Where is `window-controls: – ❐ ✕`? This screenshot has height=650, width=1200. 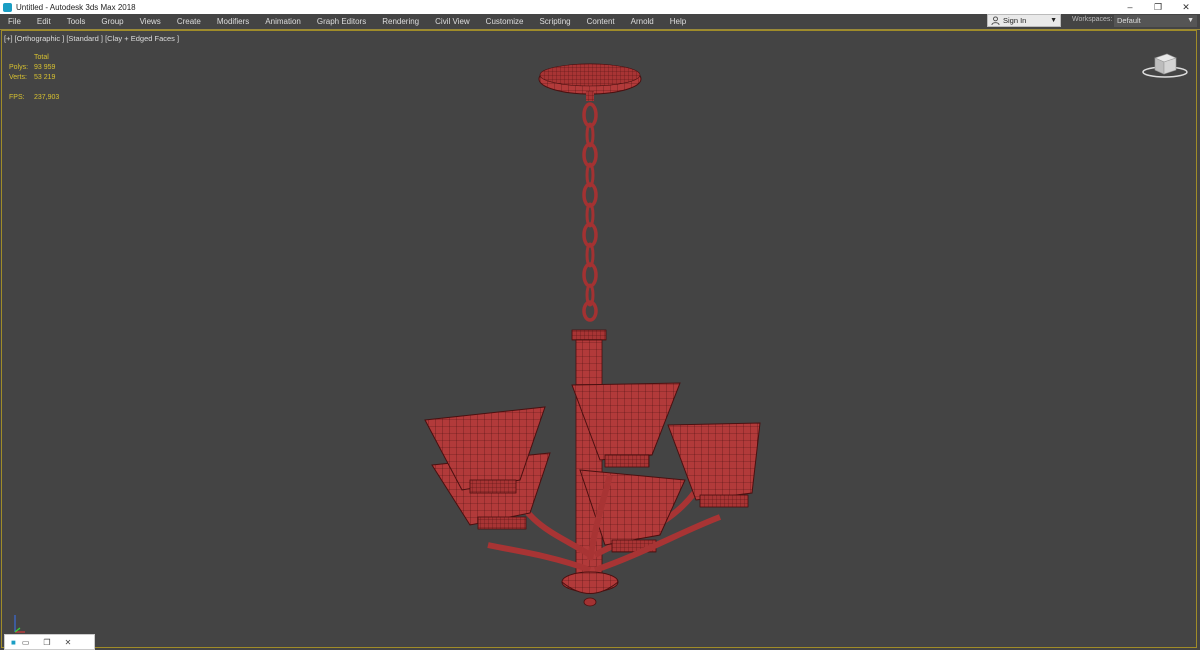 window-controls: – ❐ ✕ is located at coordinates (1158, 7).